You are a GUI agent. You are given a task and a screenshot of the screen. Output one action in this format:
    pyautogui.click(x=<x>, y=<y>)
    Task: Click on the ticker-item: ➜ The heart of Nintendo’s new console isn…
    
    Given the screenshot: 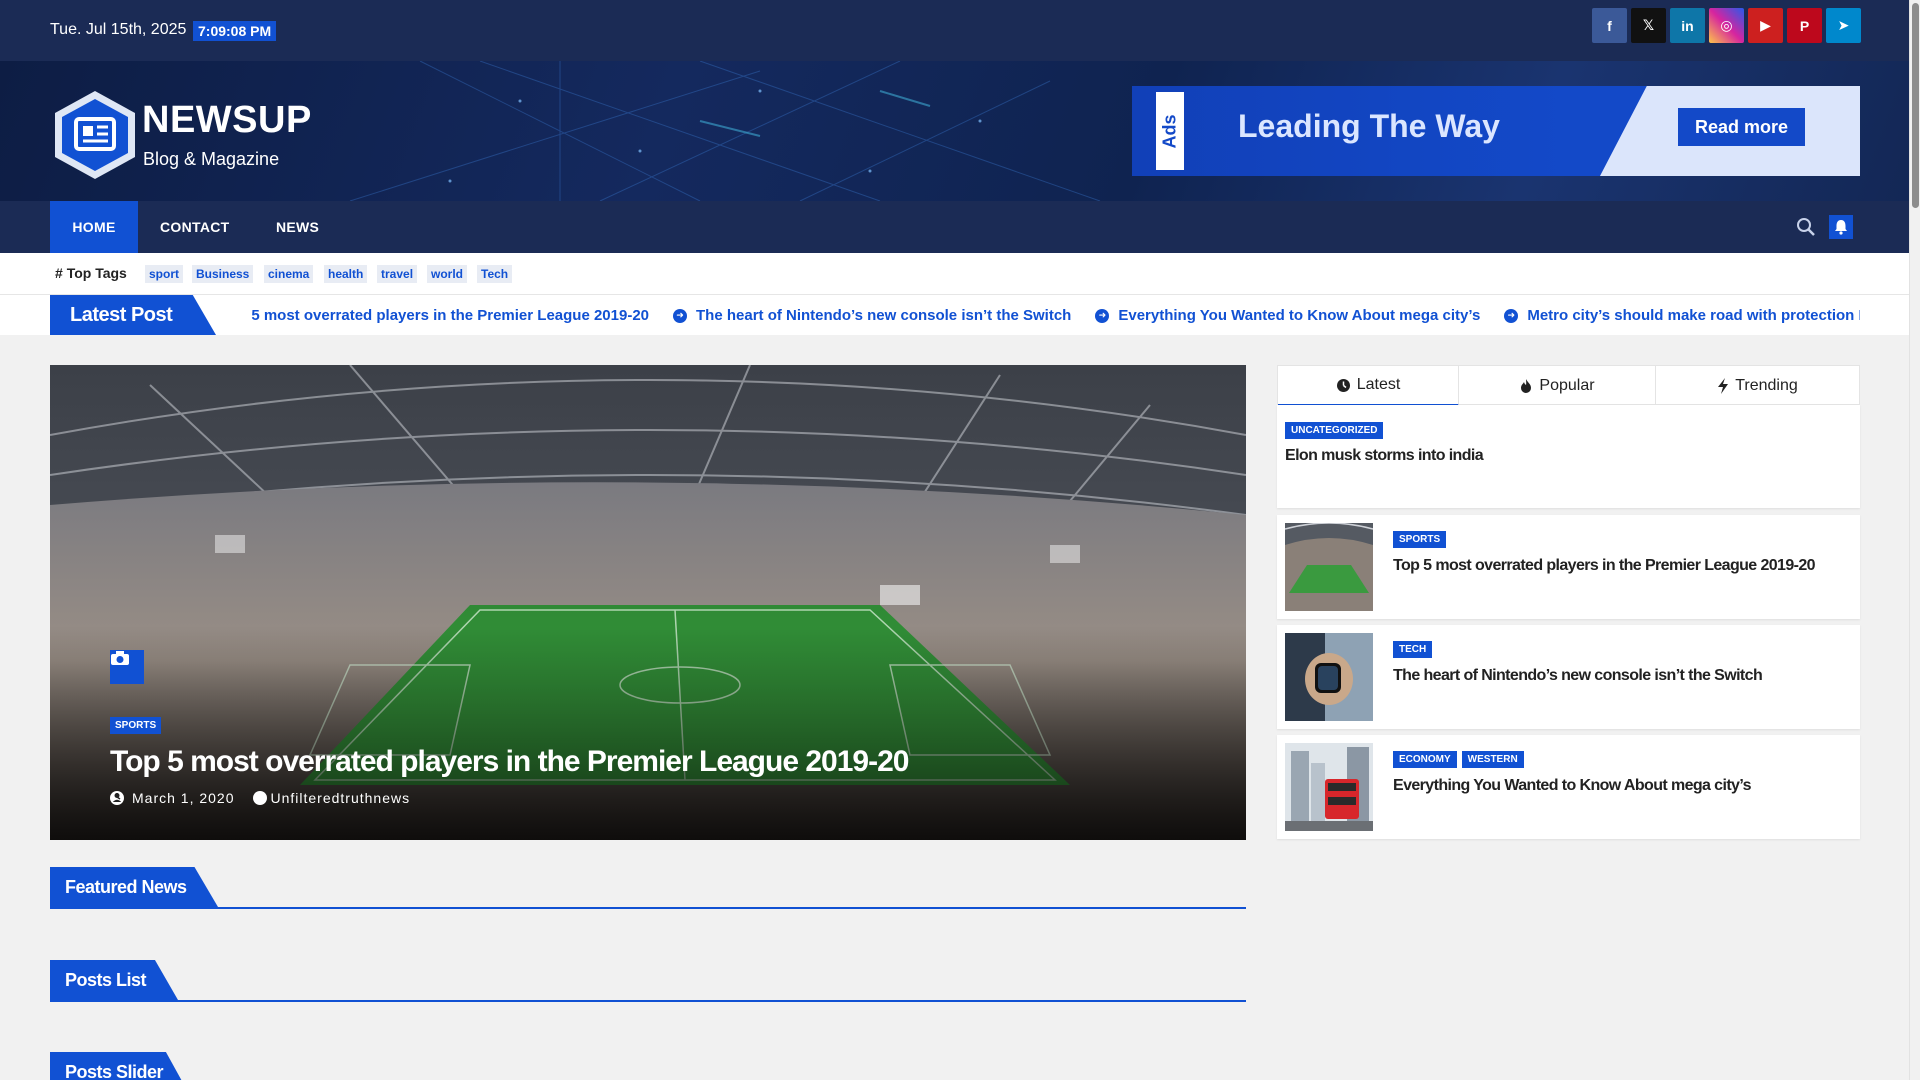 What is the action you would take?
    pyautogui.click(x=872, y=315)
    